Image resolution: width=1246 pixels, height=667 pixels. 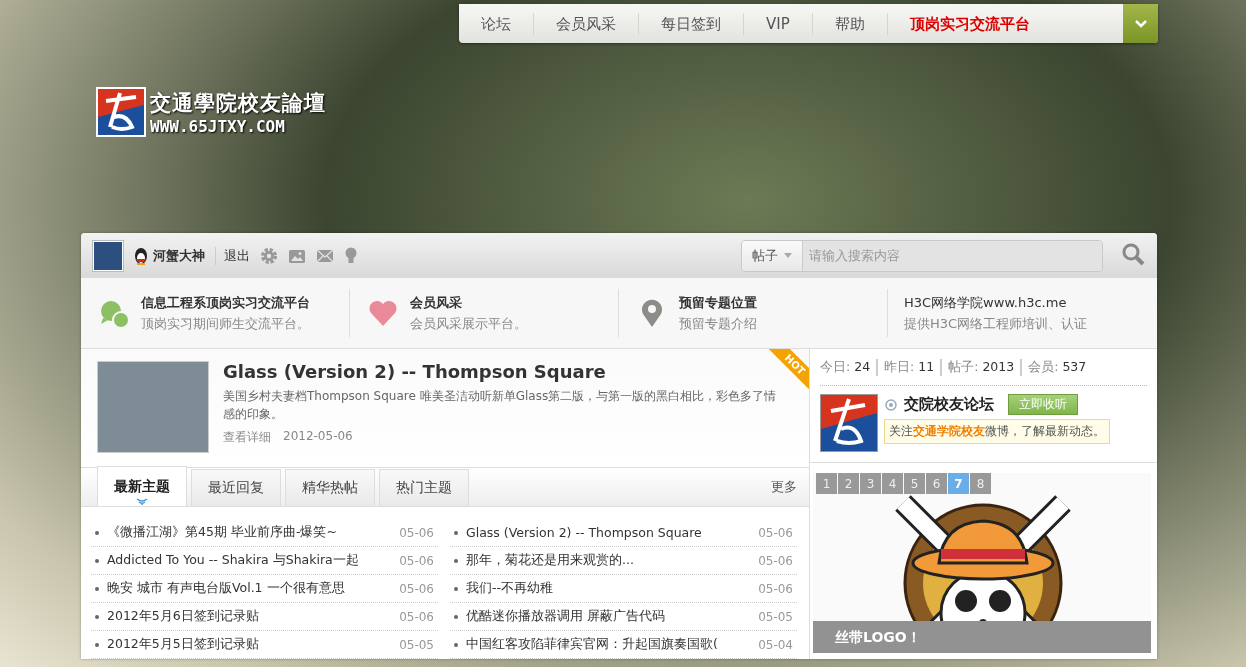 I want to click on thread-link: 中国红客攻陷菲律宾官网：升起国旗奏国歌(, so click(x=609, y=644).